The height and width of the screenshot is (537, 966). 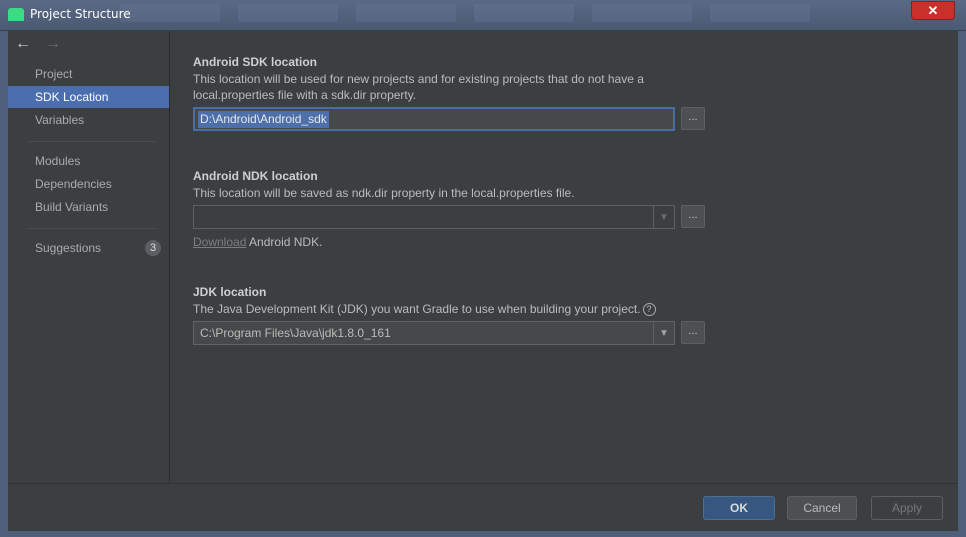 I want to click on sidebar-item-suggestions: Suggestions 3, so click(x=88, y=248).